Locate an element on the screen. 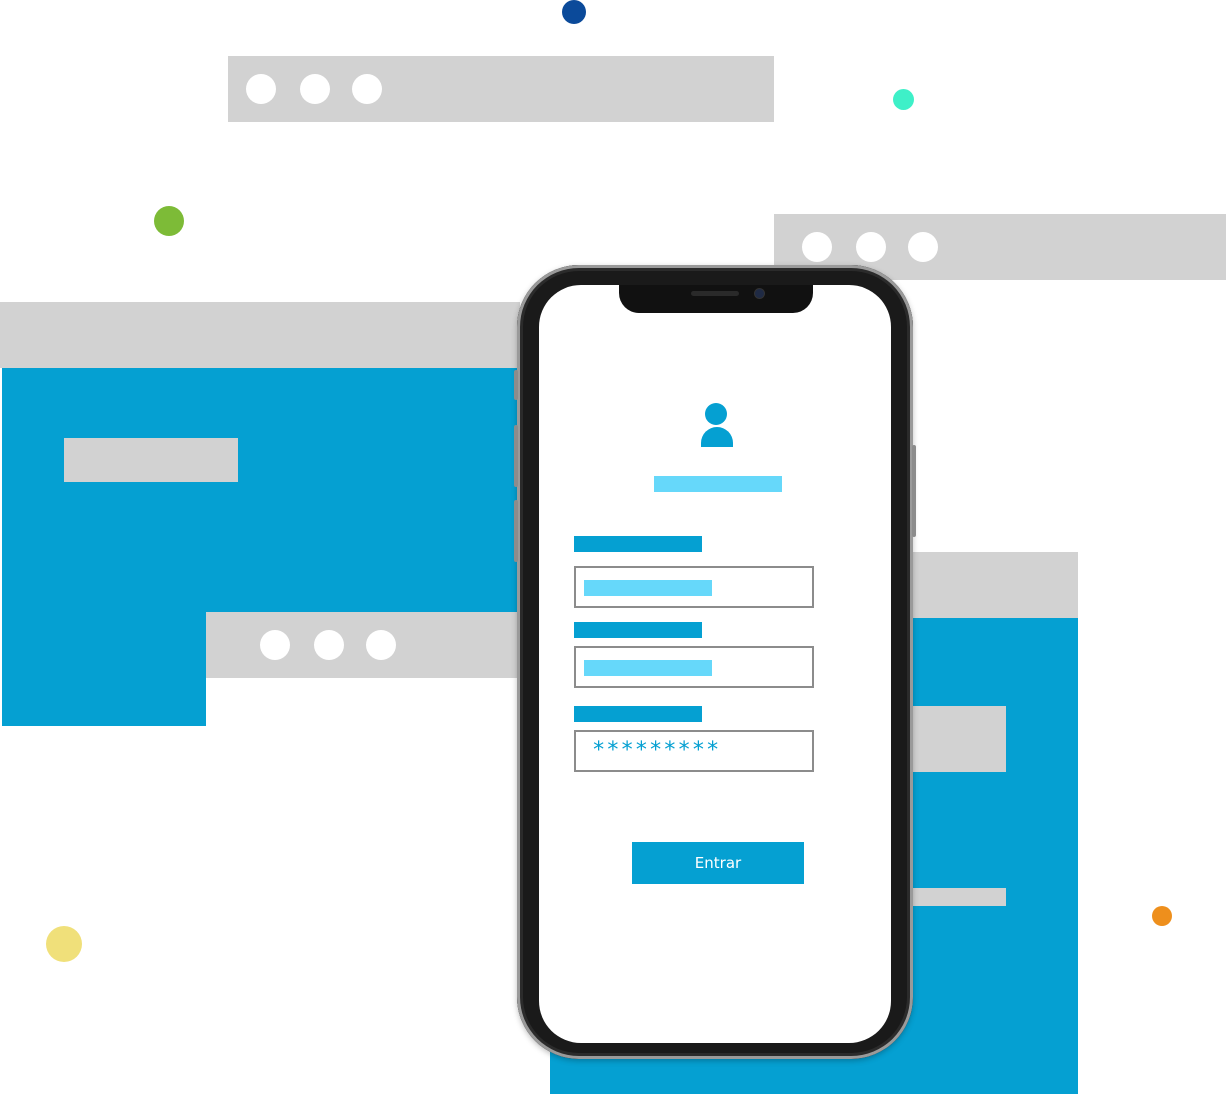  title-placeholder-bar is located at coordinates (718, 484).